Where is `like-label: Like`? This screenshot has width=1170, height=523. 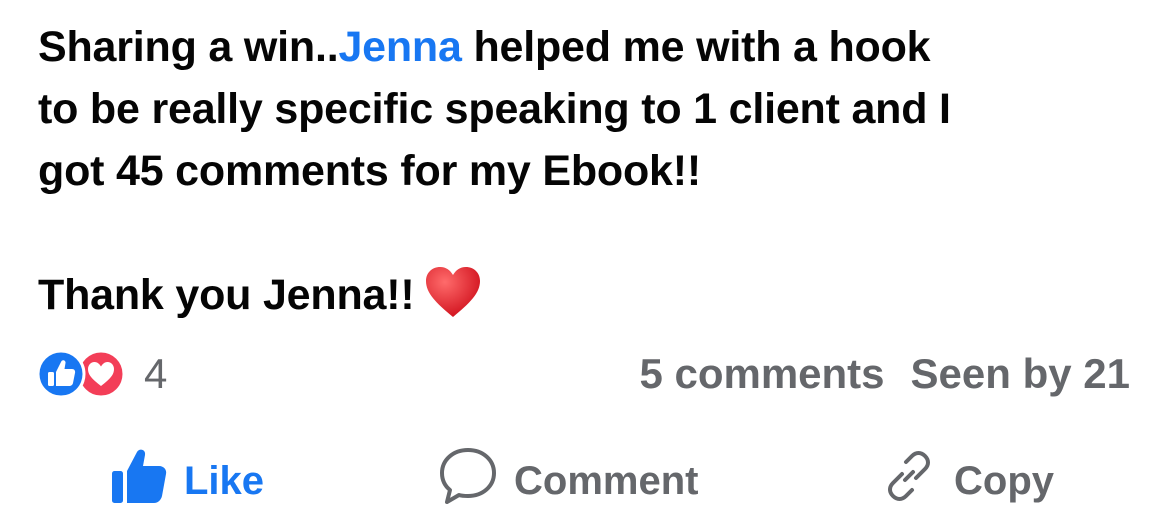 like-label: Like is located at coordinates (224, 480).